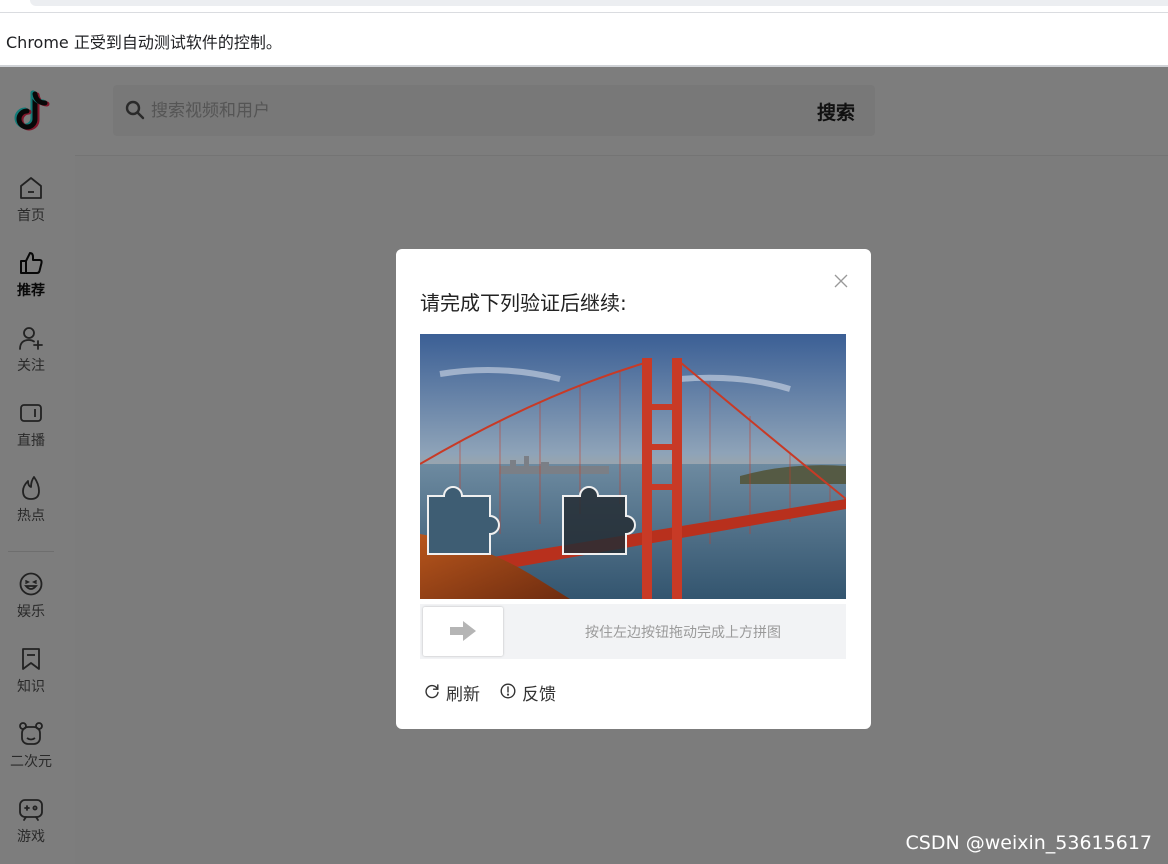  Describe the element at coordinates (683, 633) in the screenshot. I see `slider-hint: 按住左边按钮拖动完成上方拼图` at that location.